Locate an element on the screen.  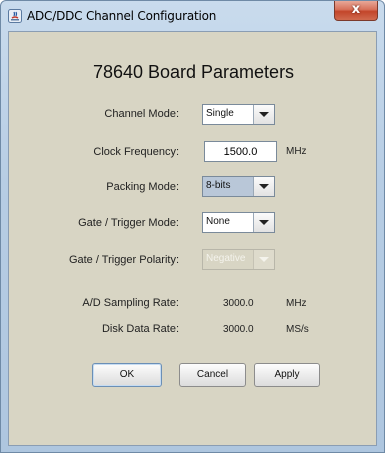
packing-mode-label: Packing Mode: is located at coordinates (142, 187).